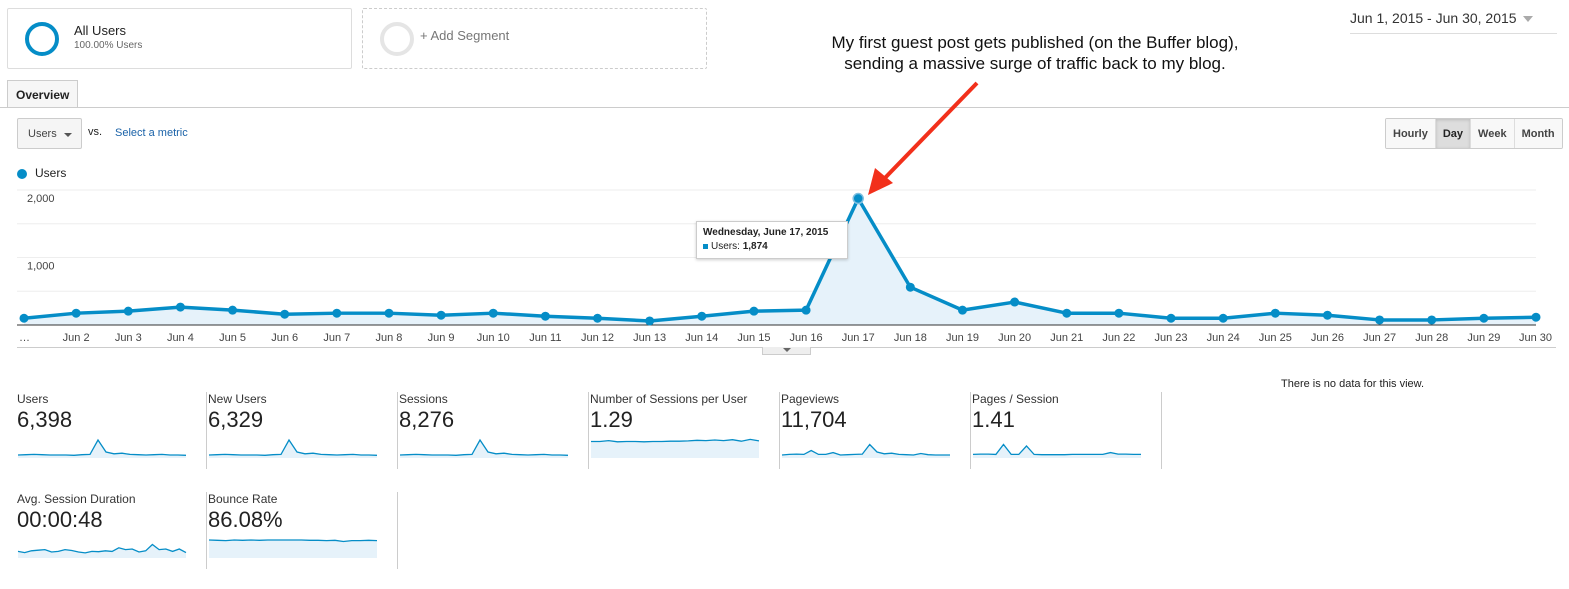  What do you see at coordinates (1223, 338) in the screenshot?
I see `x-tick-label: Jun 24` at bounding box center [1223, 338].